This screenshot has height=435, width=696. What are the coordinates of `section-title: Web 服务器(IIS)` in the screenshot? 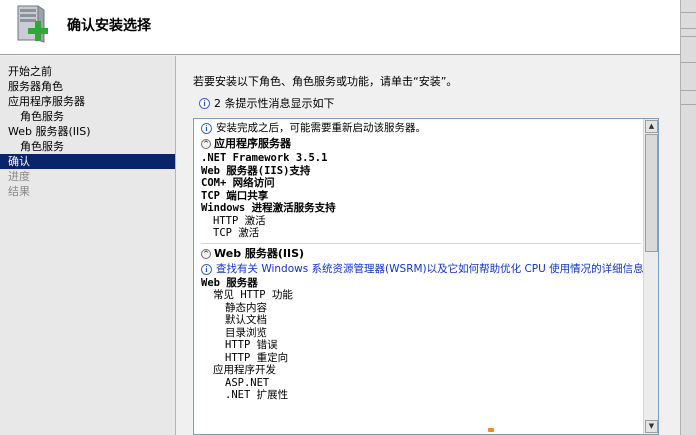 It's located at (259, 253).